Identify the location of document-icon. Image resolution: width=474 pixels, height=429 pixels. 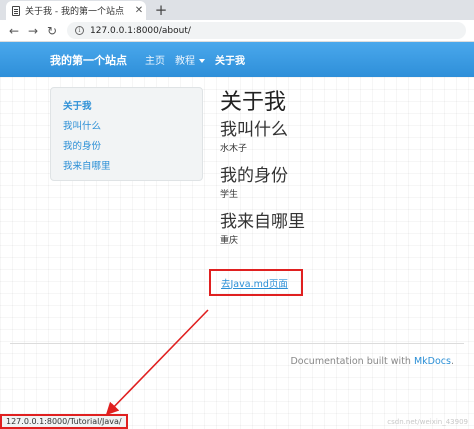
(16, 10).